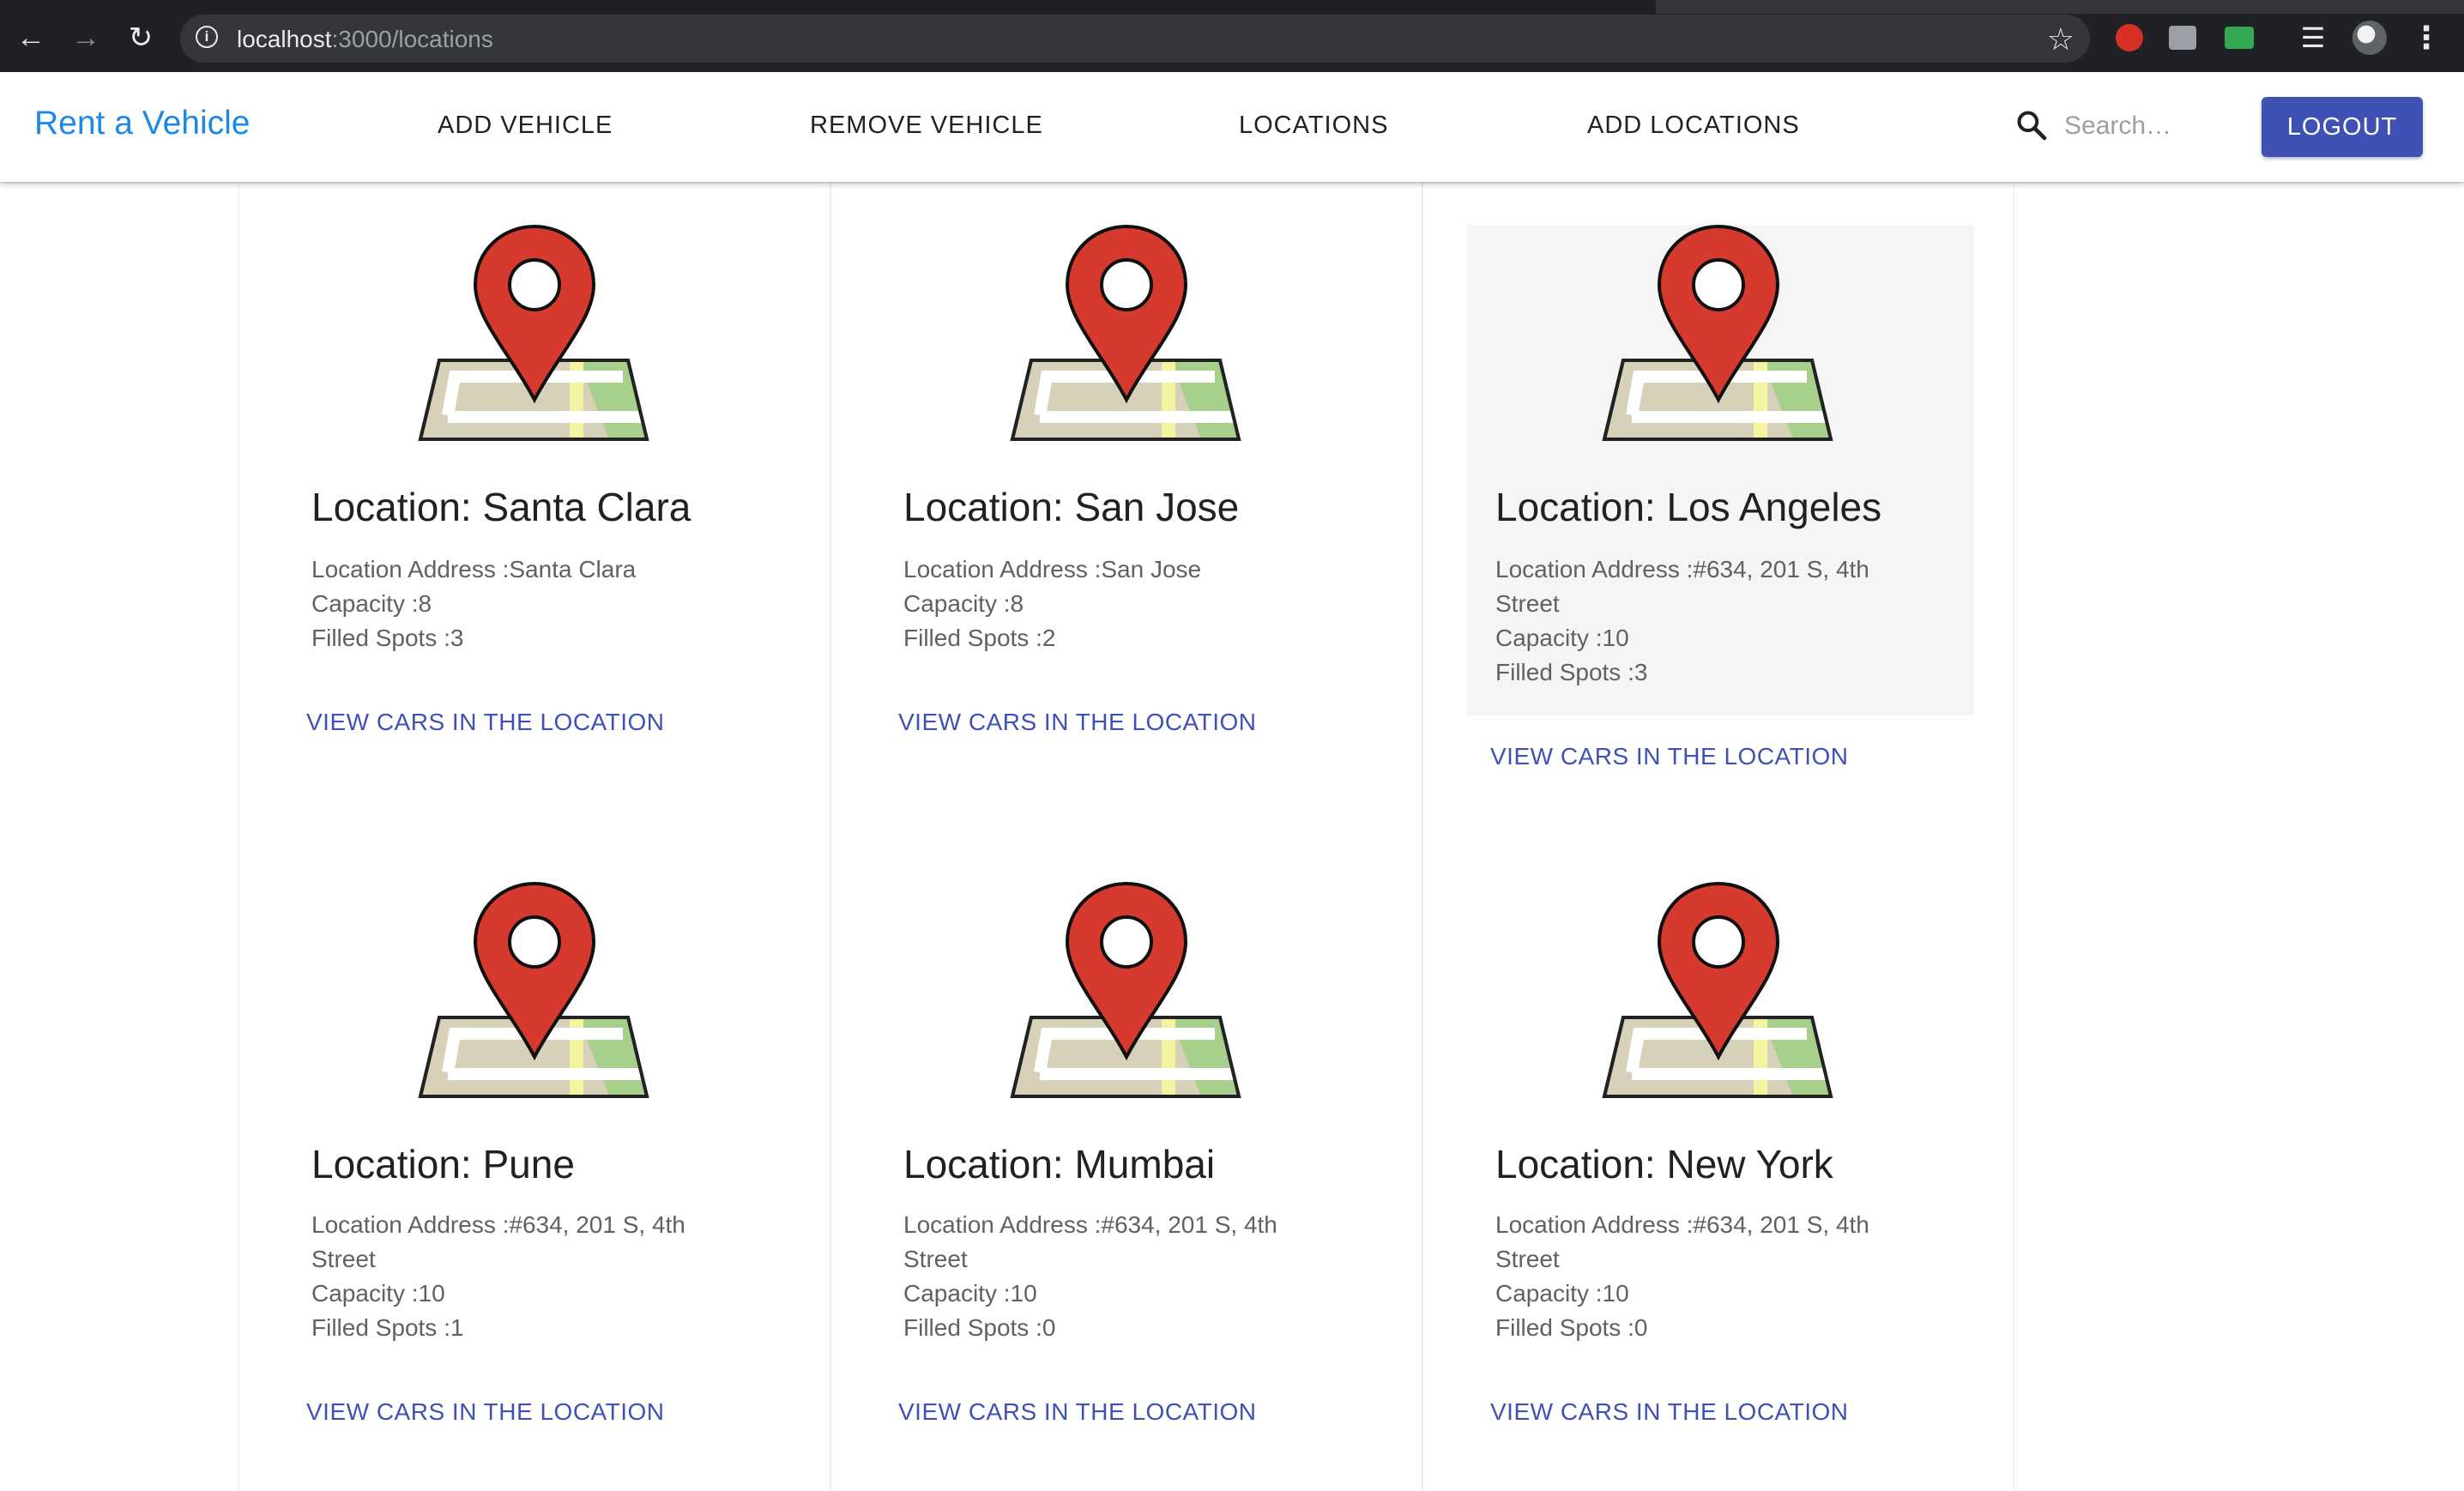 Image resolution: width=2464 pixels, height=1491 pixels. I want to click on site-info-icon: i, so click(207, 37).